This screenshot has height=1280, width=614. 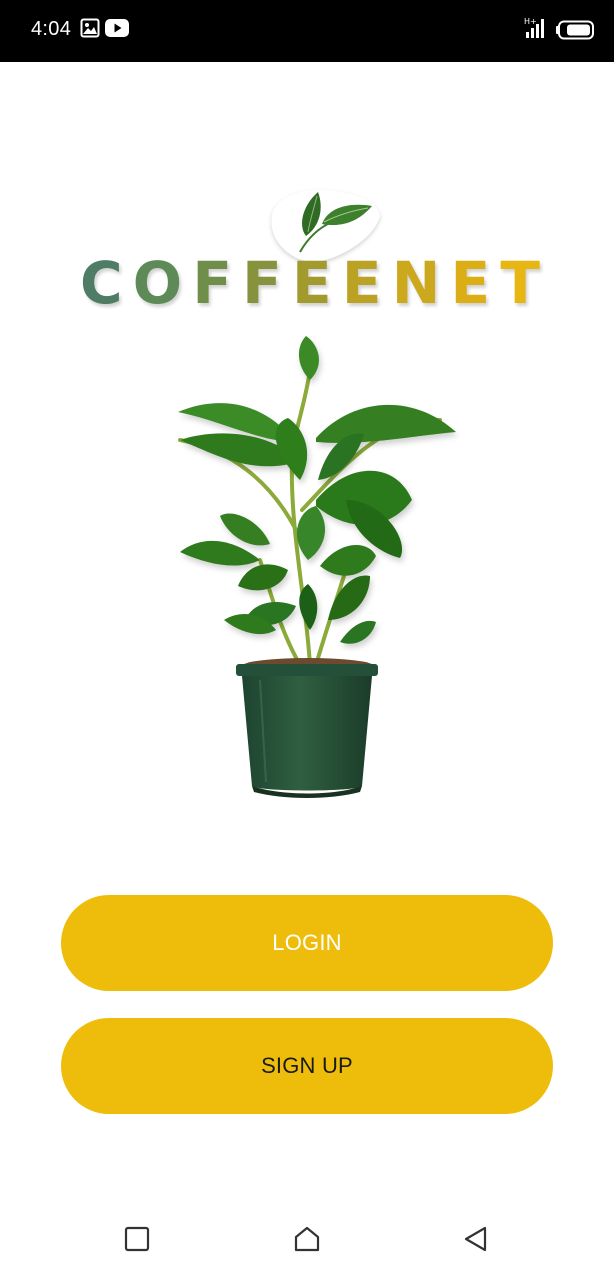 What do you see at coordinates (534, 27) in the screenshot?
I see `signal-icon: H+` at bounding box center [534, 27].